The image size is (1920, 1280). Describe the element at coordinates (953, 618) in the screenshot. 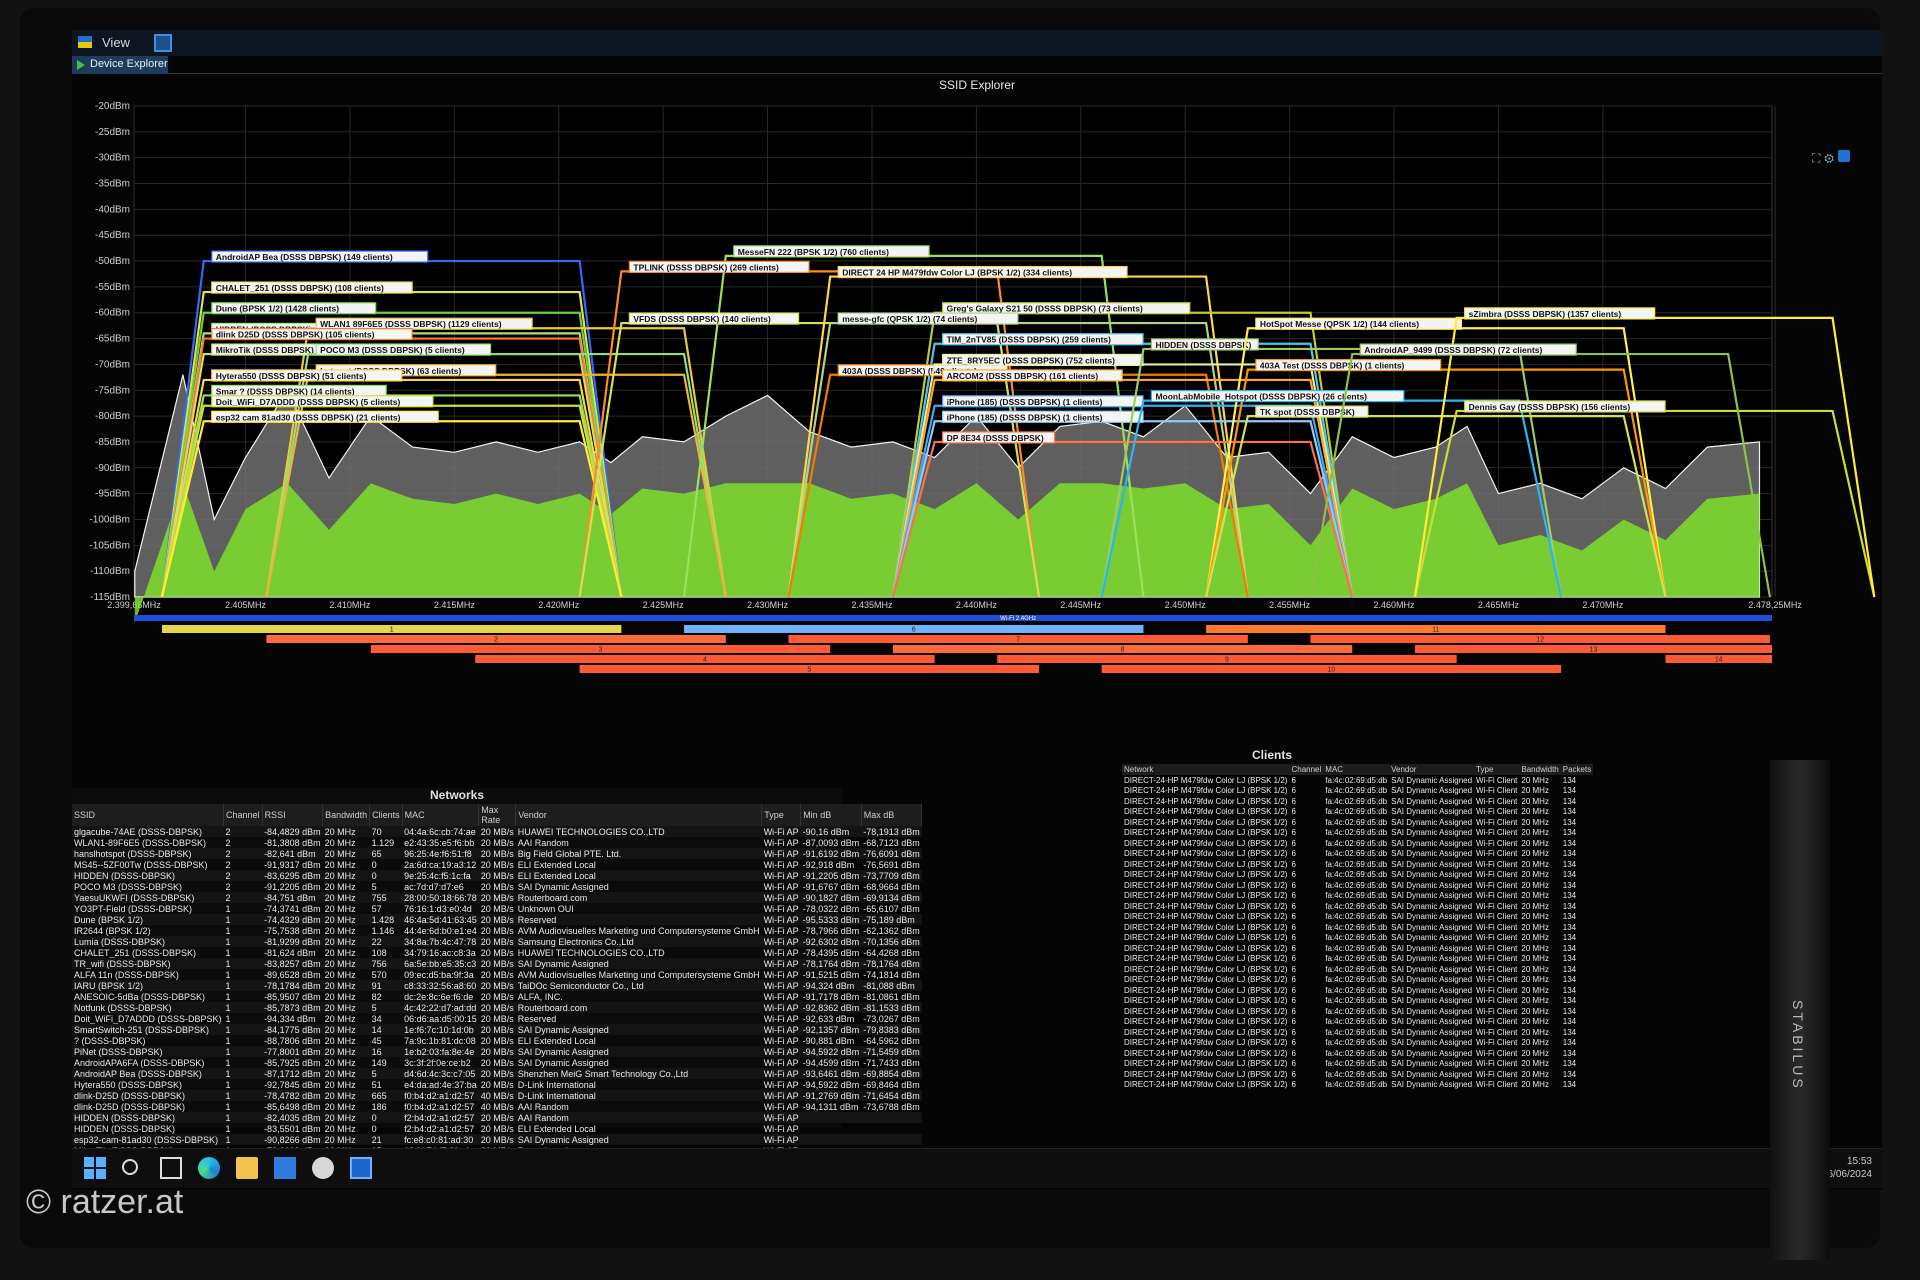

I see `channel-band-bar` at that location.